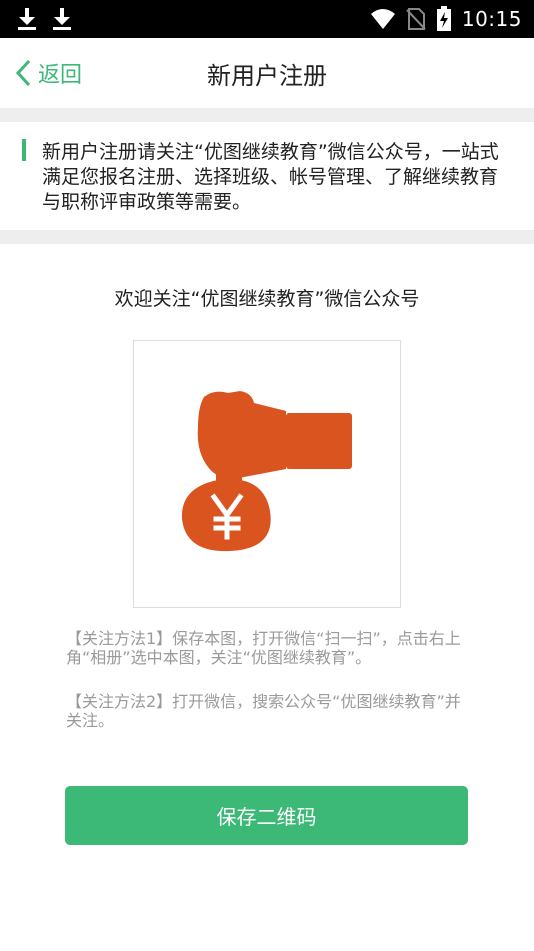 Image resolution: width=534 pixels, height=951 pixels. I want to click on wifi-icon, so click(382, 19).